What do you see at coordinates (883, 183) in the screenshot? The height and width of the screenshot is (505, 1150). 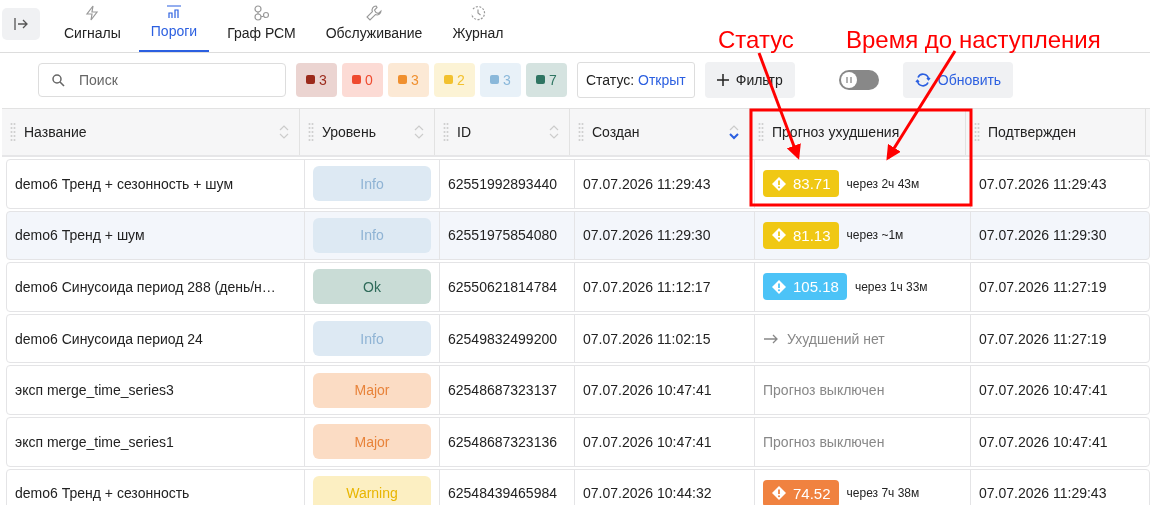 I see `eta-text: через 2ч 43м` at bounding box center [883, 183].